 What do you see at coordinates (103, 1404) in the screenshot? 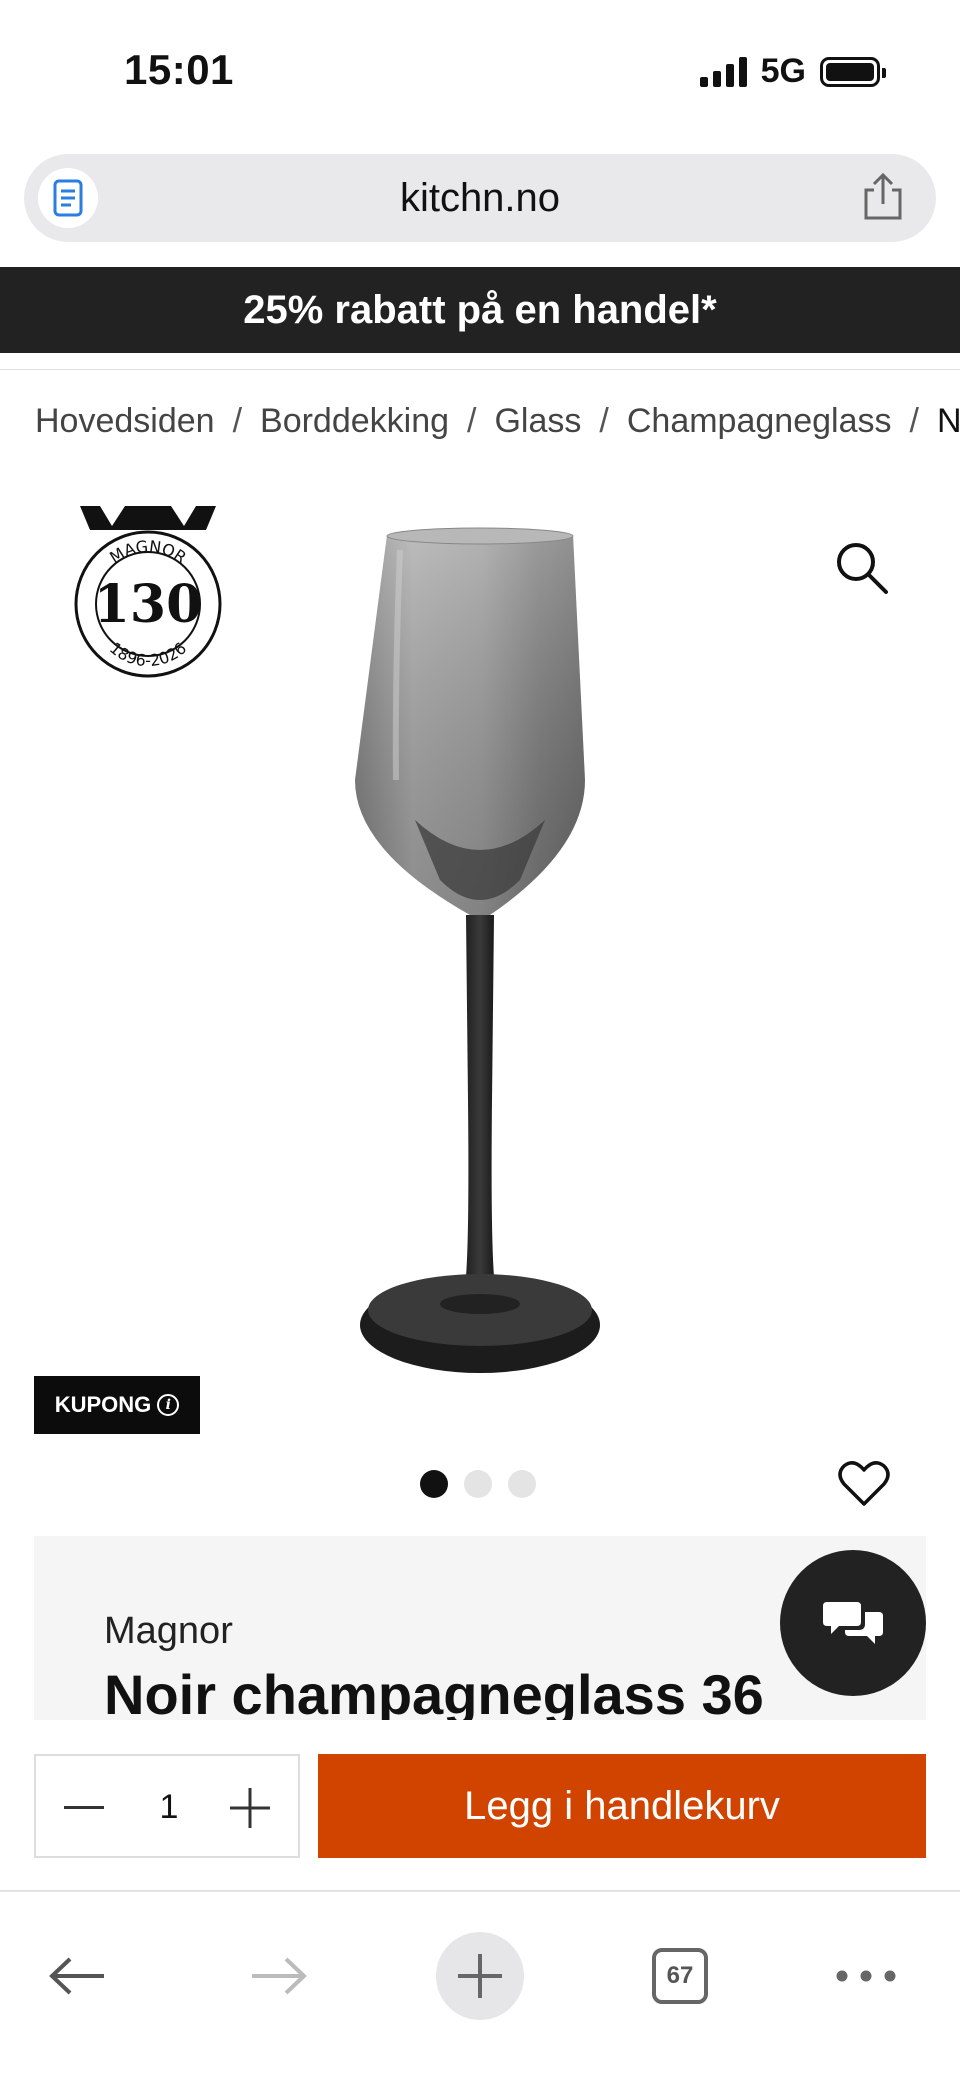
I see `coupon-label: KUPONG` at bounding box center [103, 1404].